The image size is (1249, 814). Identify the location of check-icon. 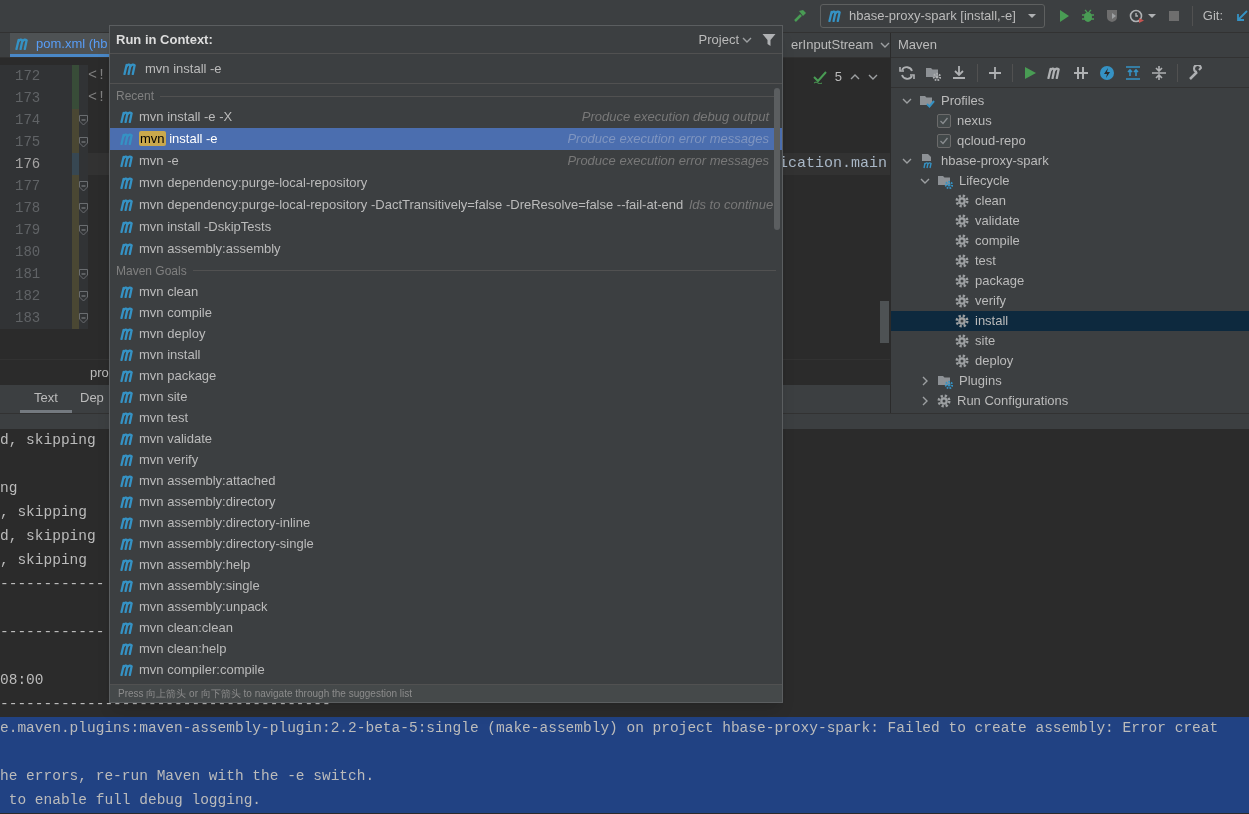
(819, 76).